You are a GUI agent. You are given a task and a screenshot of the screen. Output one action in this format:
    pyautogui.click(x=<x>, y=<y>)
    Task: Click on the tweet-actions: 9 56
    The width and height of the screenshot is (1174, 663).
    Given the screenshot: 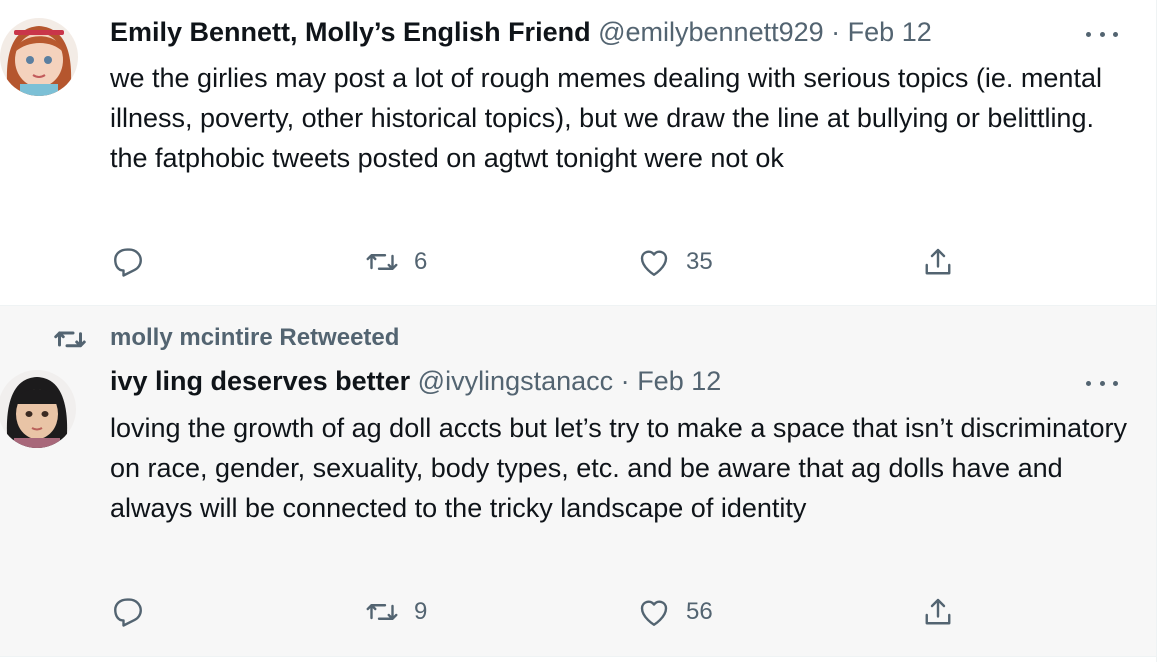 What is the action you would take?
    pyautogui.click(x=540, y=612)
    